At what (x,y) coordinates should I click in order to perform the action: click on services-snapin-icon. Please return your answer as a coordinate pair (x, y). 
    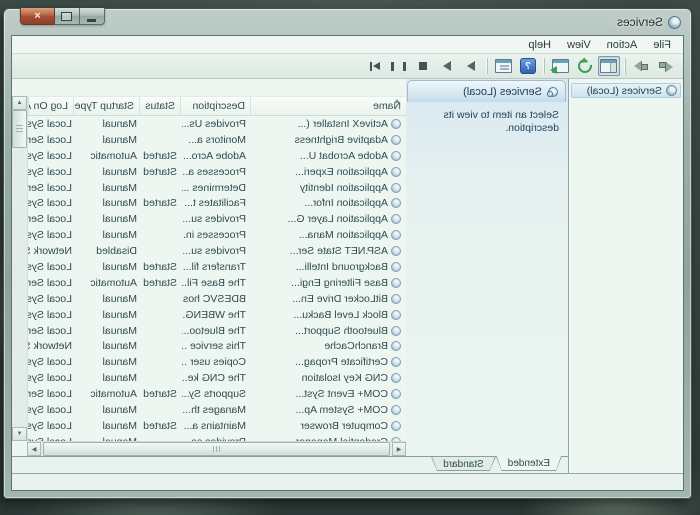
    Looking at the image, I should click on (552, 91).